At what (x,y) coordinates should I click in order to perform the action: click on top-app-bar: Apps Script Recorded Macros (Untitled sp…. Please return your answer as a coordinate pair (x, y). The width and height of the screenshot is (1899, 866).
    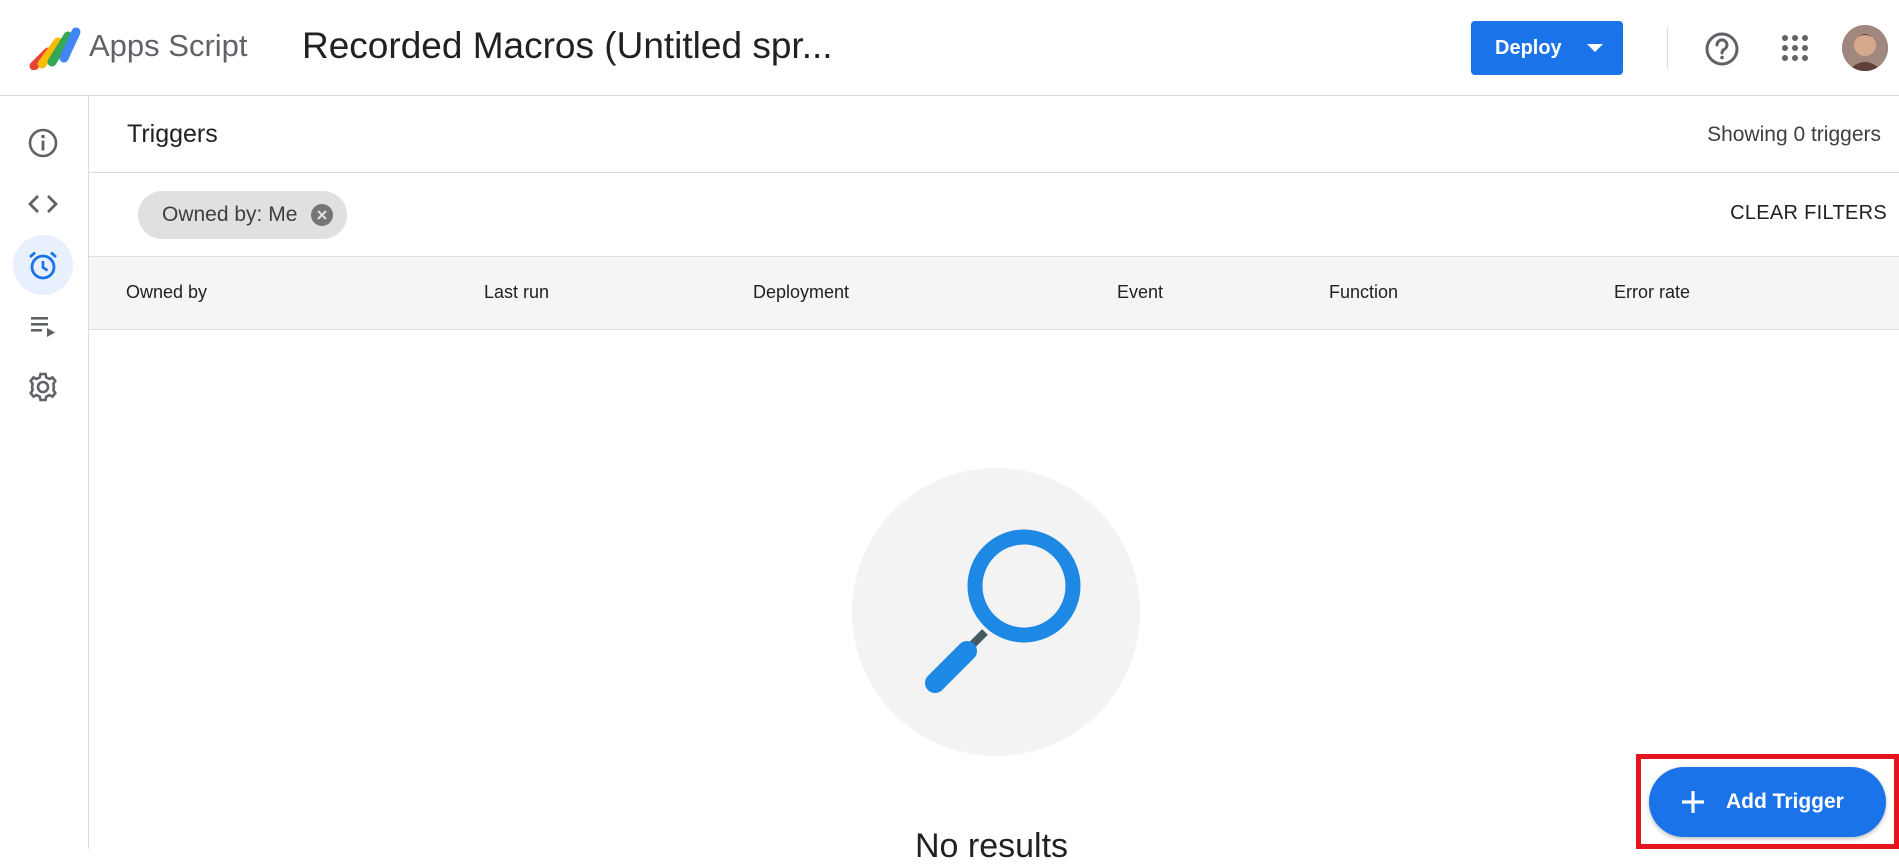
    Looking at the image, I should click on (949, 48).